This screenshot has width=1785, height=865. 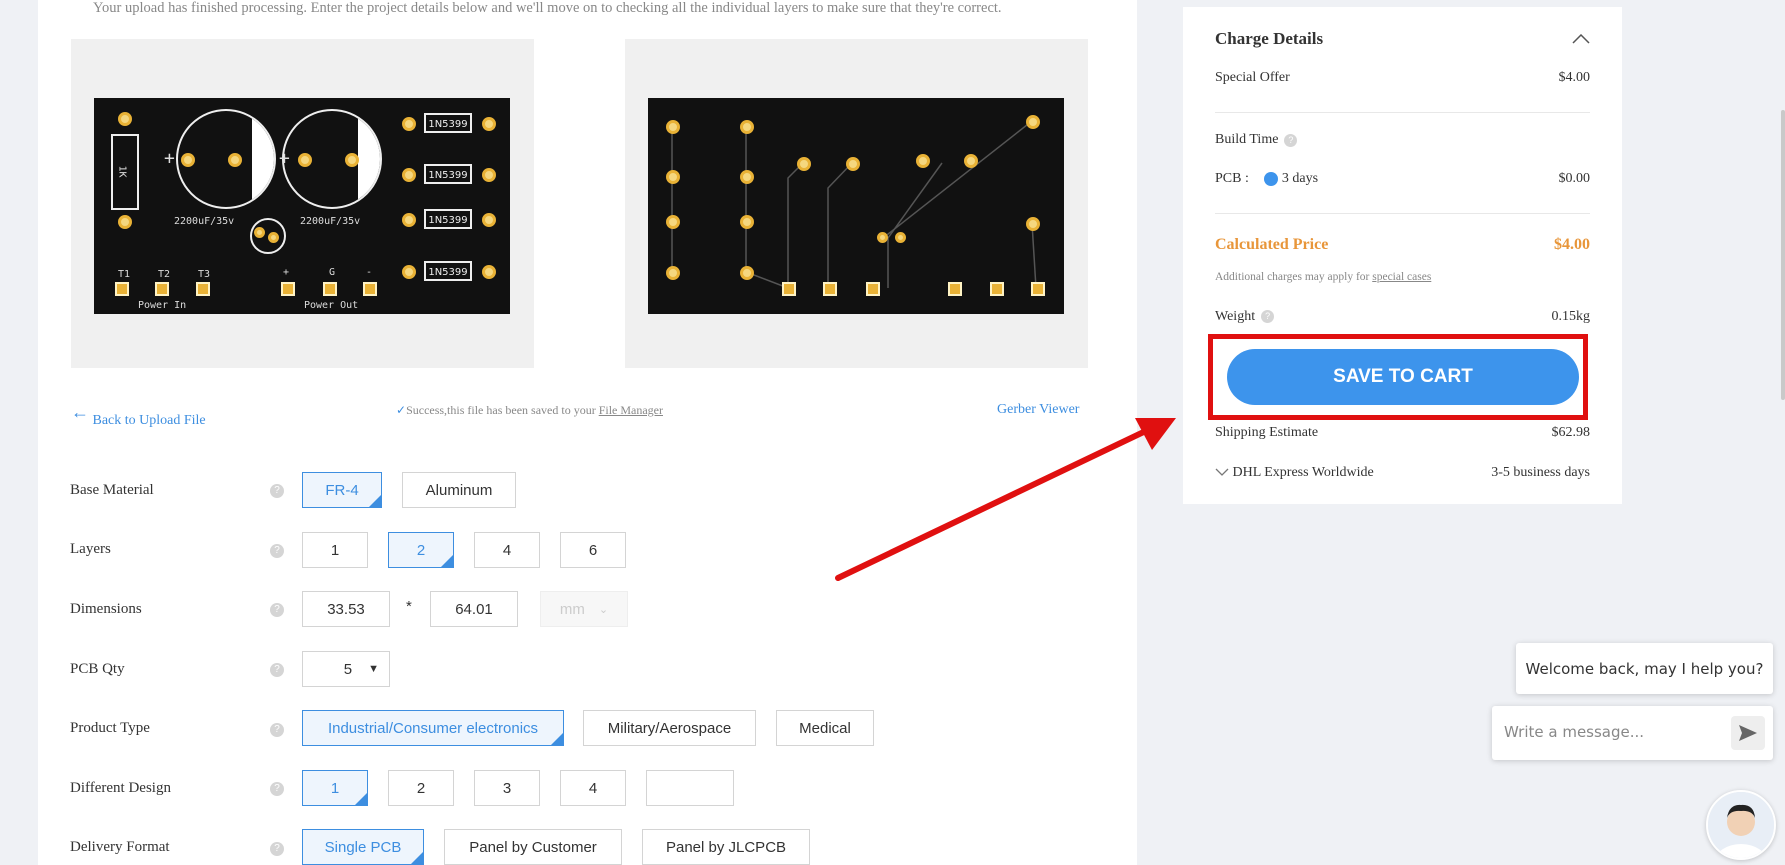 I want to click on send-button, so click(x=1748, y=733).